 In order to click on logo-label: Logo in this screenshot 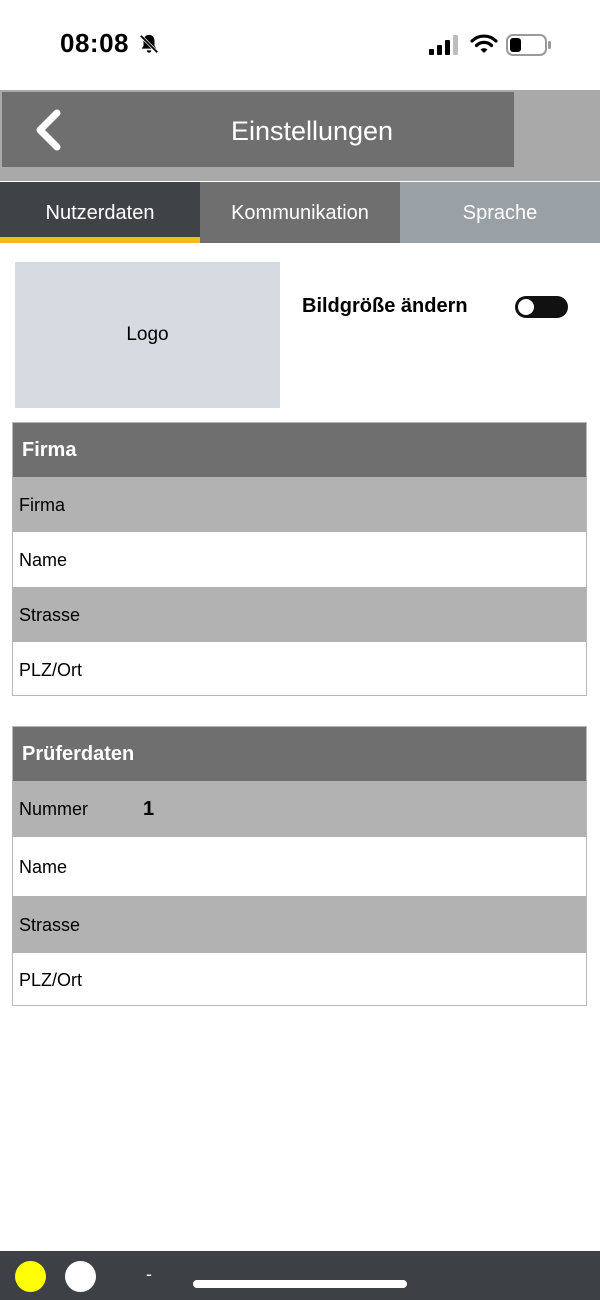, I will do `click(147, 334)`.